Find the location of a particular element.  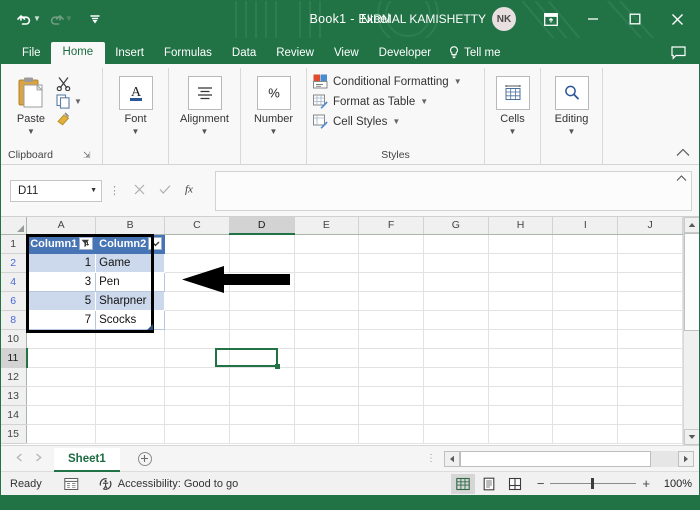

cell-e6 is located at coordinates (327, 301).